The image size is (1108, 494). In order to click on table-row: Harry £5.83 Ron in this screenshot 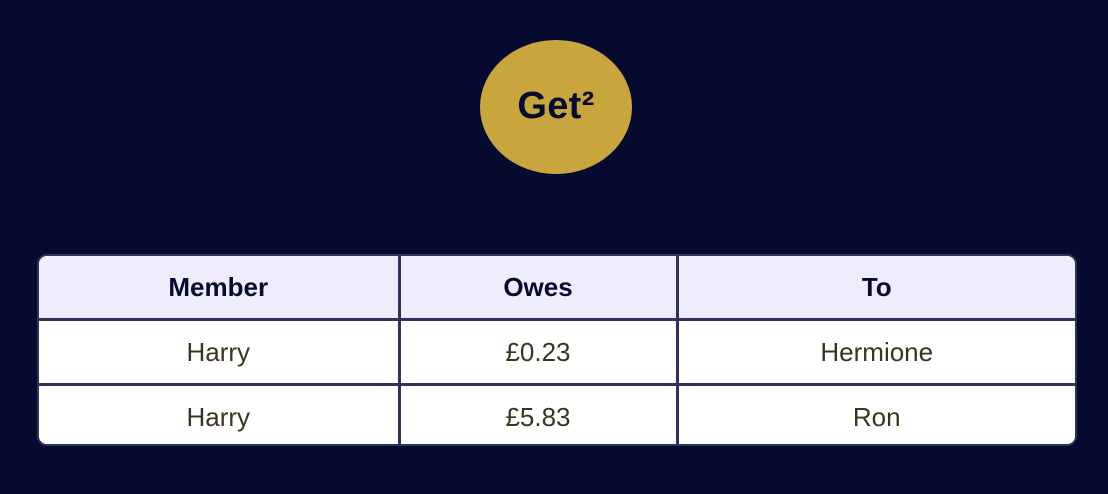, I will do `click(557, 414)`.